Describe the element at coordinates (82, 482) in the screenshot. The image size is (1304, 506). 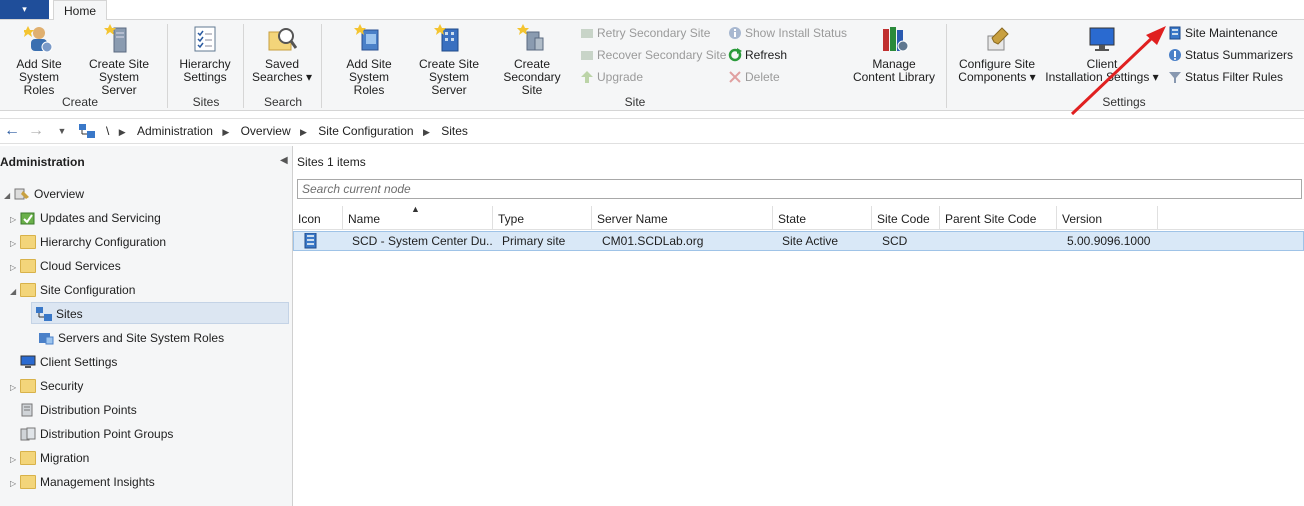
I see `tree-item-management-insights: ▷ Management Insights` at that location.